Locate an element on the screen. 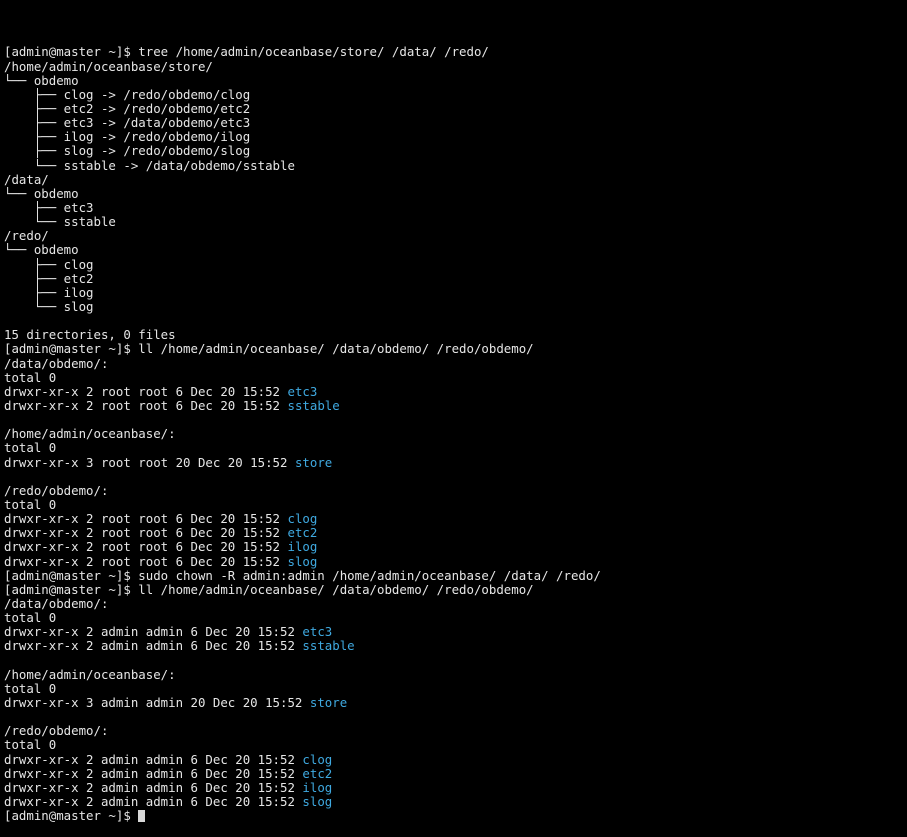 This screenshot has width=907, height=837. line-text: /redo/ is located at coordinates (26, 236).